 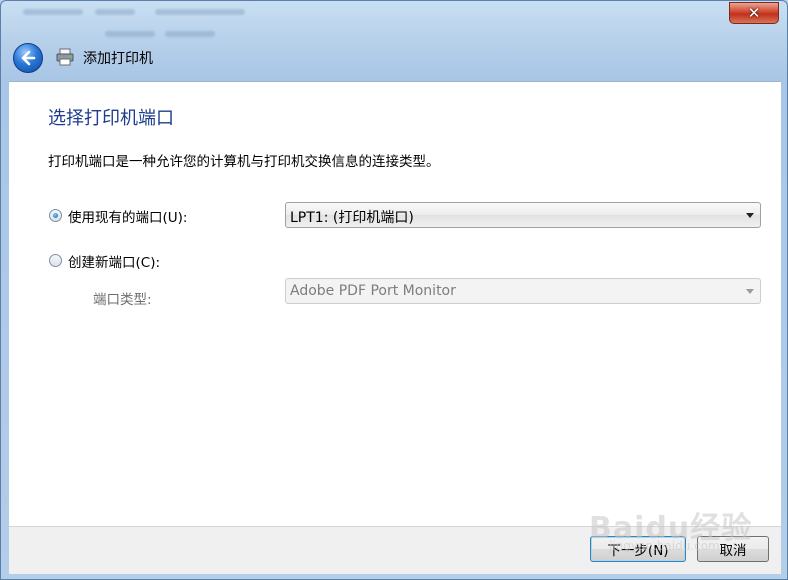 What do you see at coordinates (122, 300) in the screenshot?
I see `port-type-label: 端口类型:` at bounding box center [122, 300].